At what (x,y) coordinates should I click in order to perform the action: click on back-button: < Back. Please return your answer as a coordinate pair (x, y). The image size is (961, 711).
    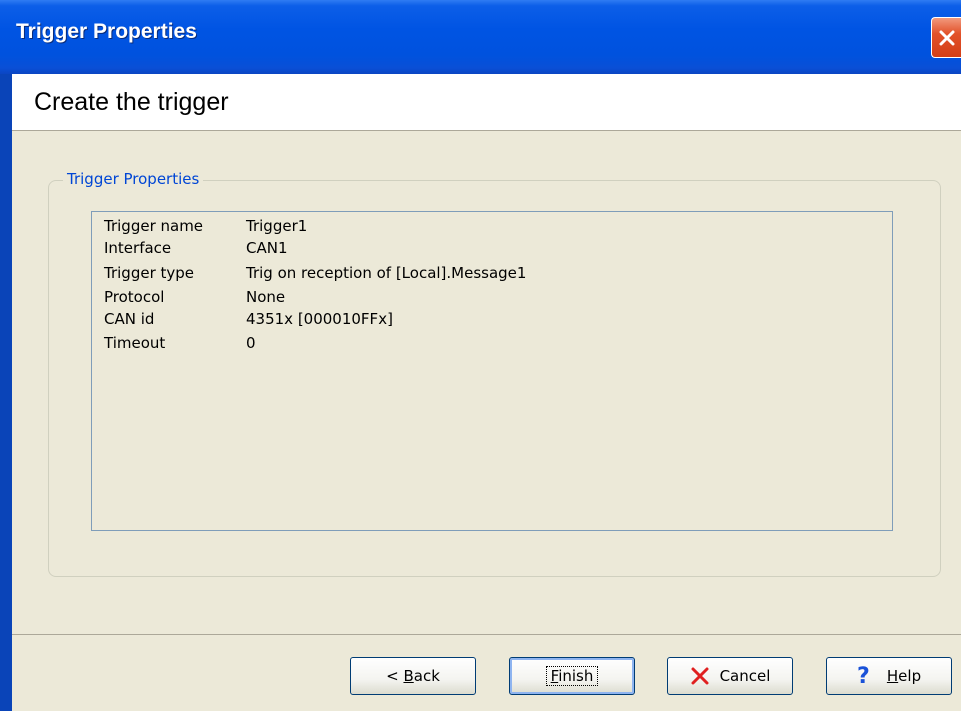
    Looking at the image, I should click on (413, 676).